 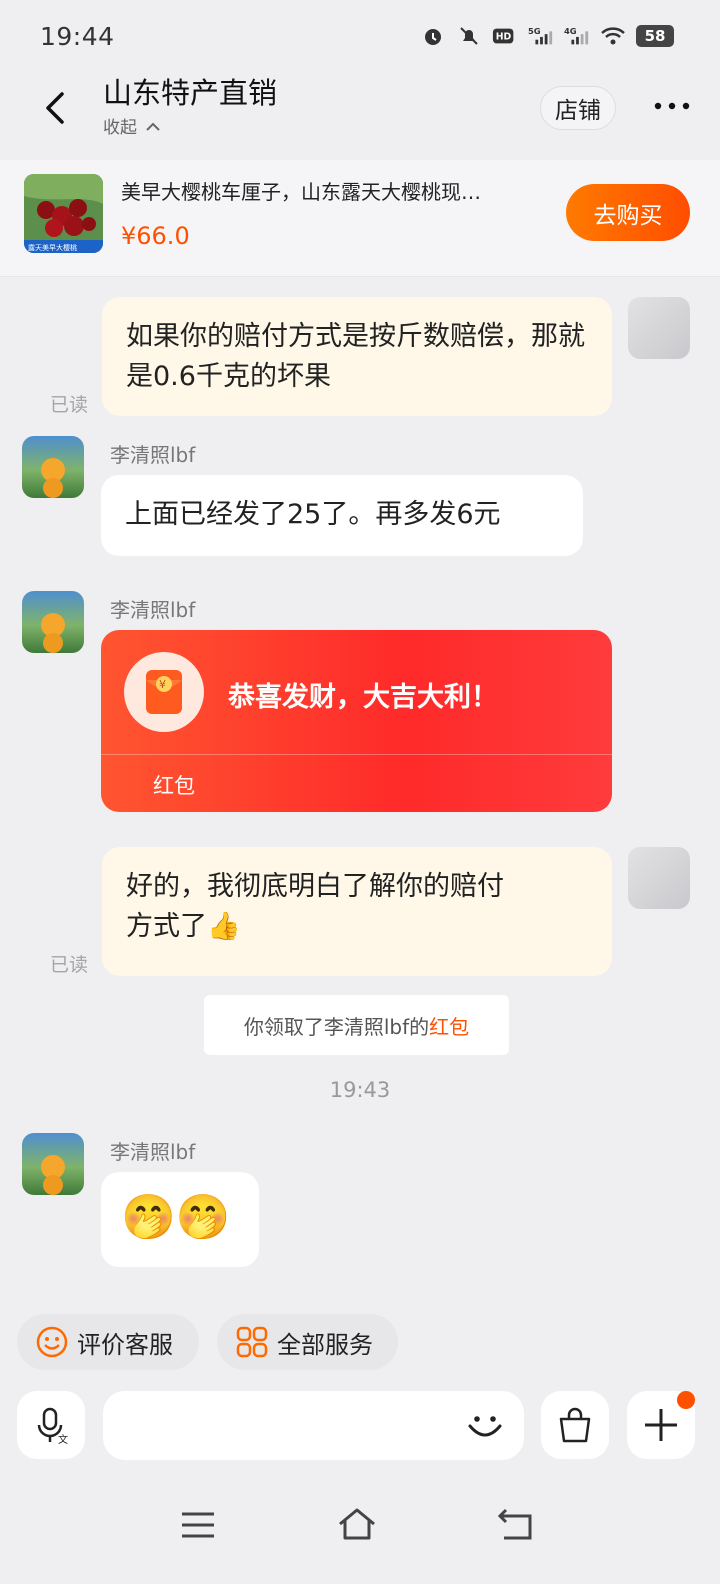 I want to click on notification-dot, so click(x=686, y=1400).